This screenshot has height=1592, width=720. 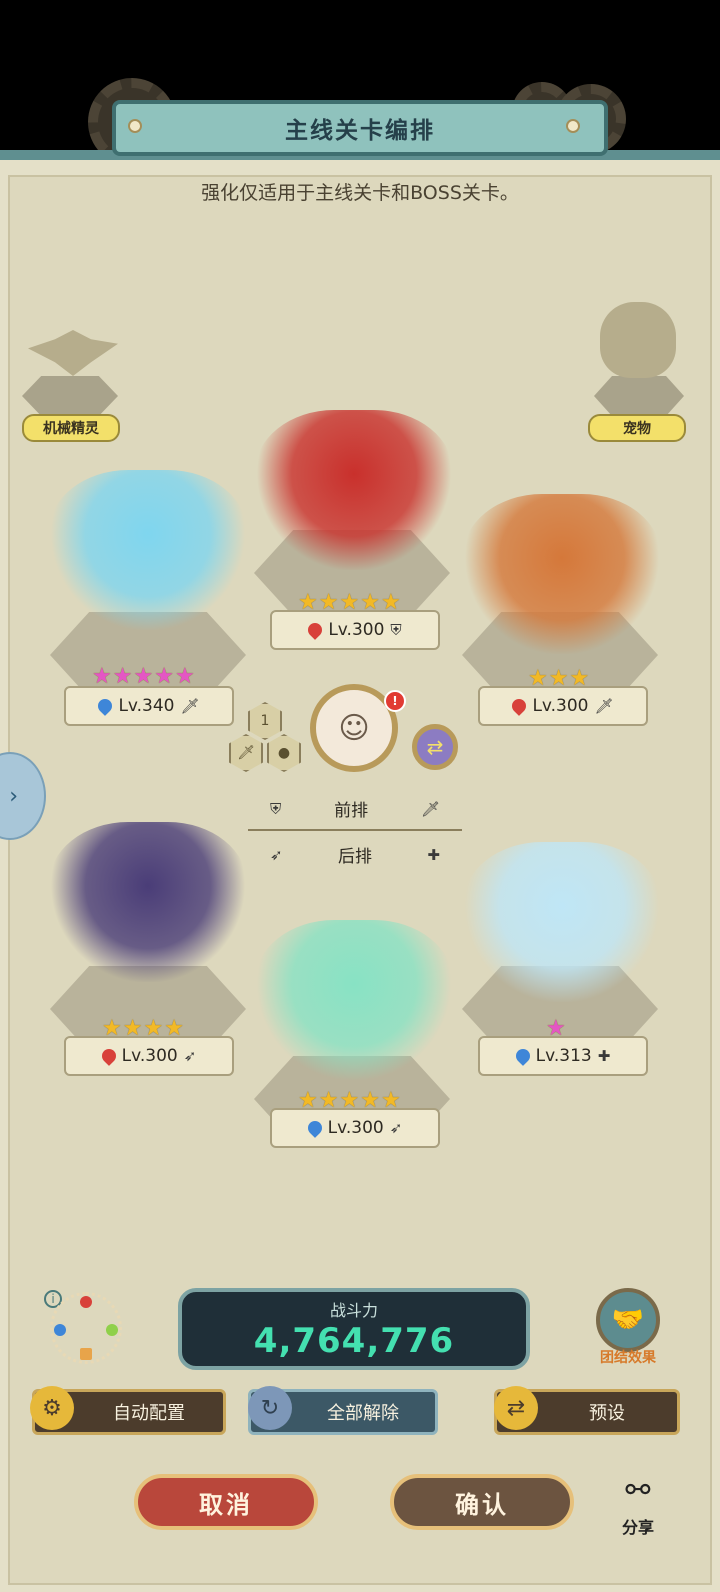 I want to click on page-title: 主线关卡编排, so click(x=360, y=128).